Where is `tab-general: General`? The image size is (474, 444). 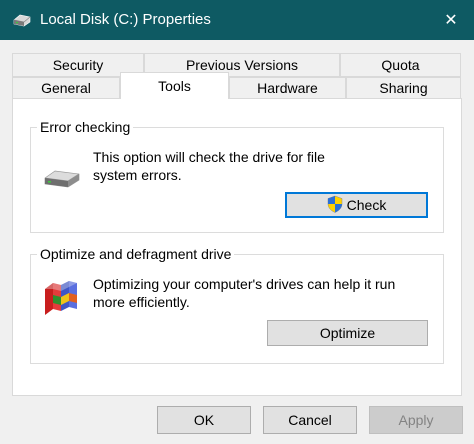 tab-general: General is located at coordinates (66, 88).